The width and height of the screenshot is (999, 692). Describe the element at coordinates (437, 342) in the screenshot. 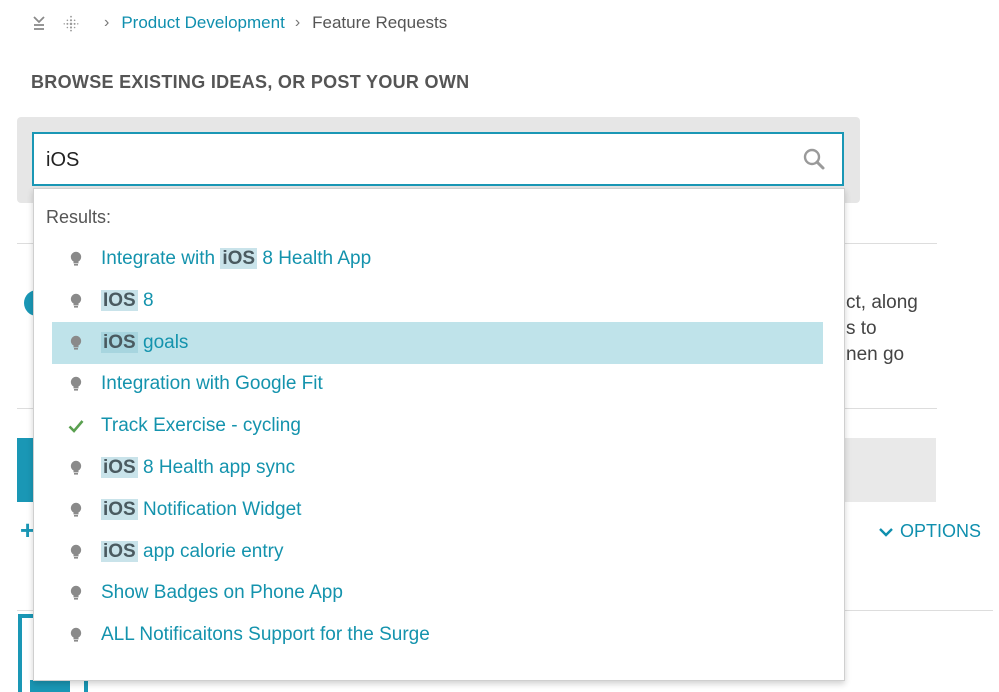

I see `result-item: iOS goals` at that location.